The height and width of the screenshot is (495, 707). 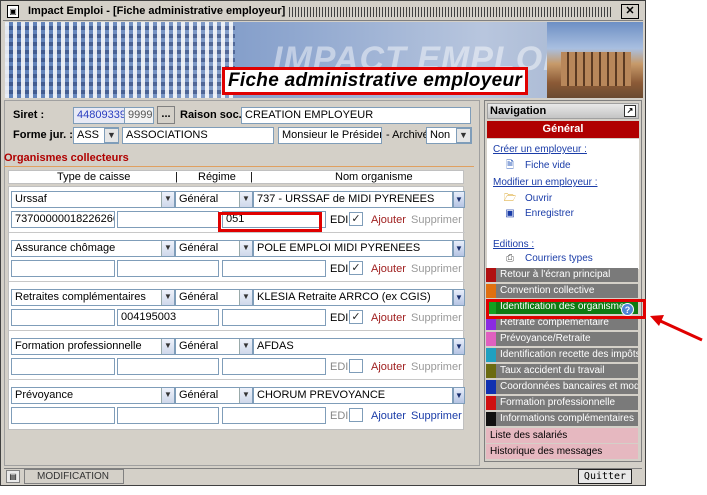 I want to click on organisme-field-2: 004195003, so click(x=168, y=317).